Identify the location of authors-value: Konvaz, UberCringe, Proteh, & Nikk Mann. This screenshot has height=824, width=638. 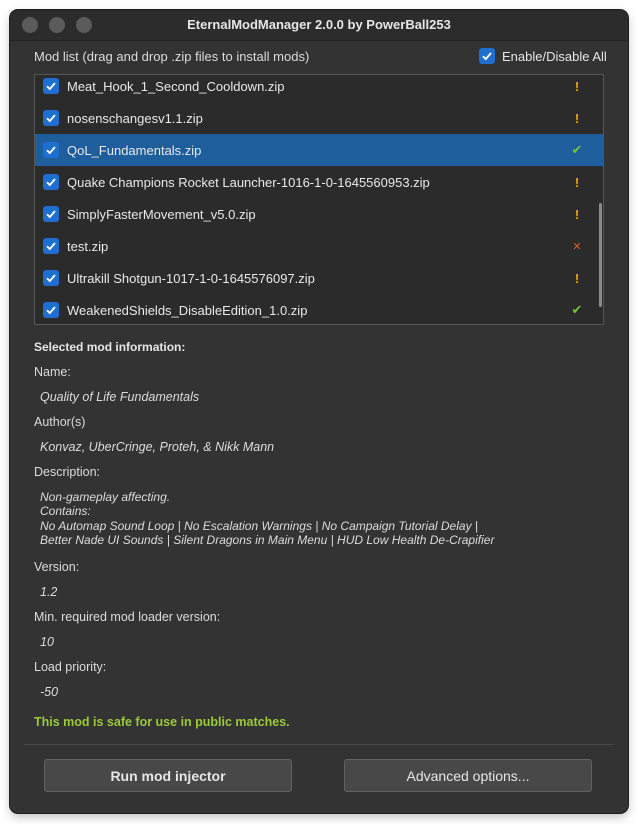
(157, 447).